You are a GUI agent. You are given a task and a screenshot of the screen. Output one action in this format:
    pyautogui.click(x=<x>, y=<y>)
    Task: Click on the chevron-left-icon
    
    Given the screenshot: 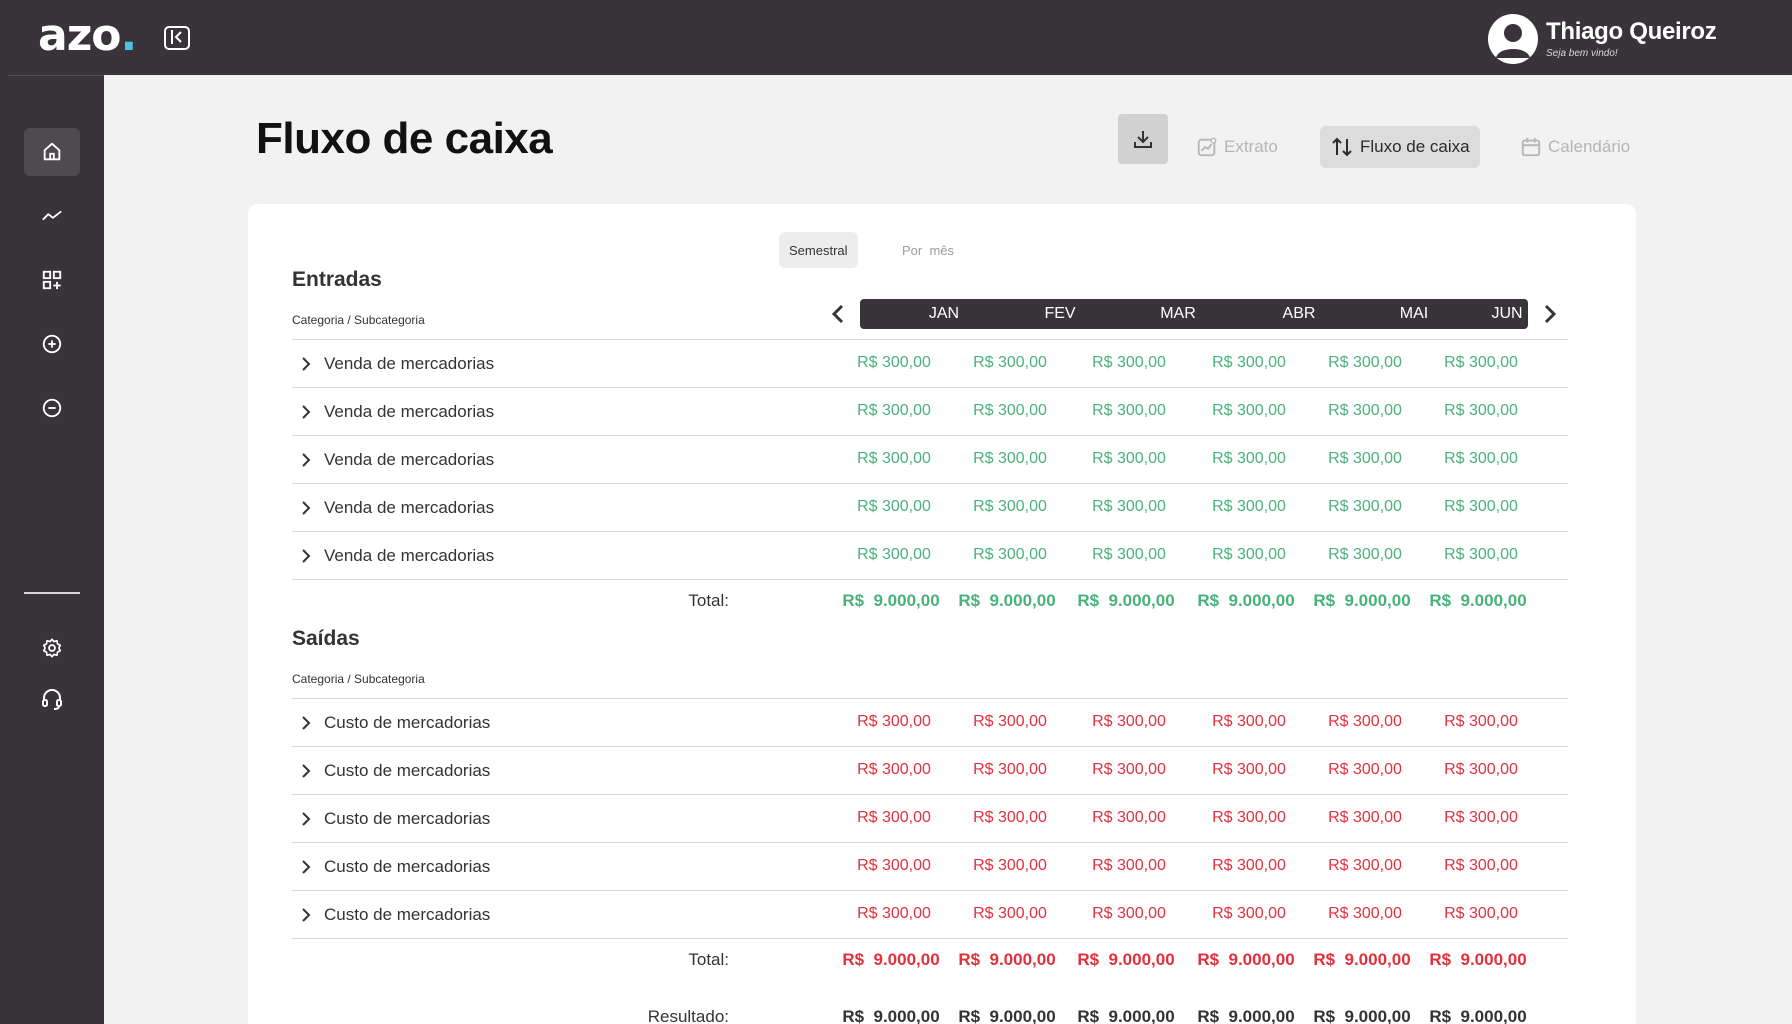 What is the action you would take?
    pyautogui.click(x=837, y=314)
    